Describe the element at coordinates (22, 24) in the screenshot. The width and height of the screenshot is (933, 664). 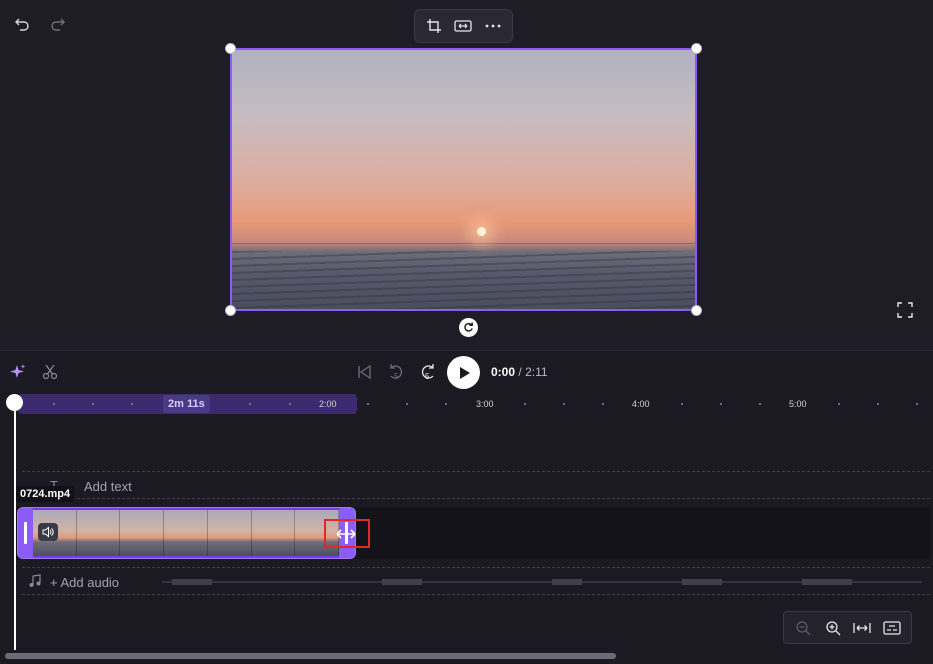
I see `undo-icon` at that location.